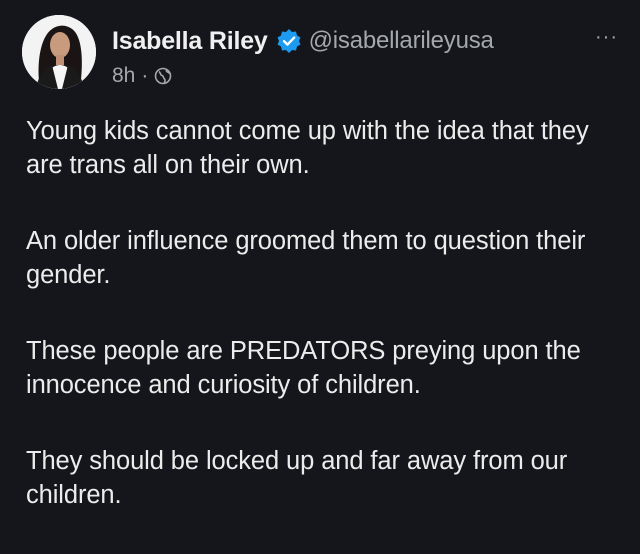 This screenshot has width=640, height=554. What do you see at coordinates (289, 41) in the screenshot?
I see `verified-badge-icon` at bounding box center [289, 41].